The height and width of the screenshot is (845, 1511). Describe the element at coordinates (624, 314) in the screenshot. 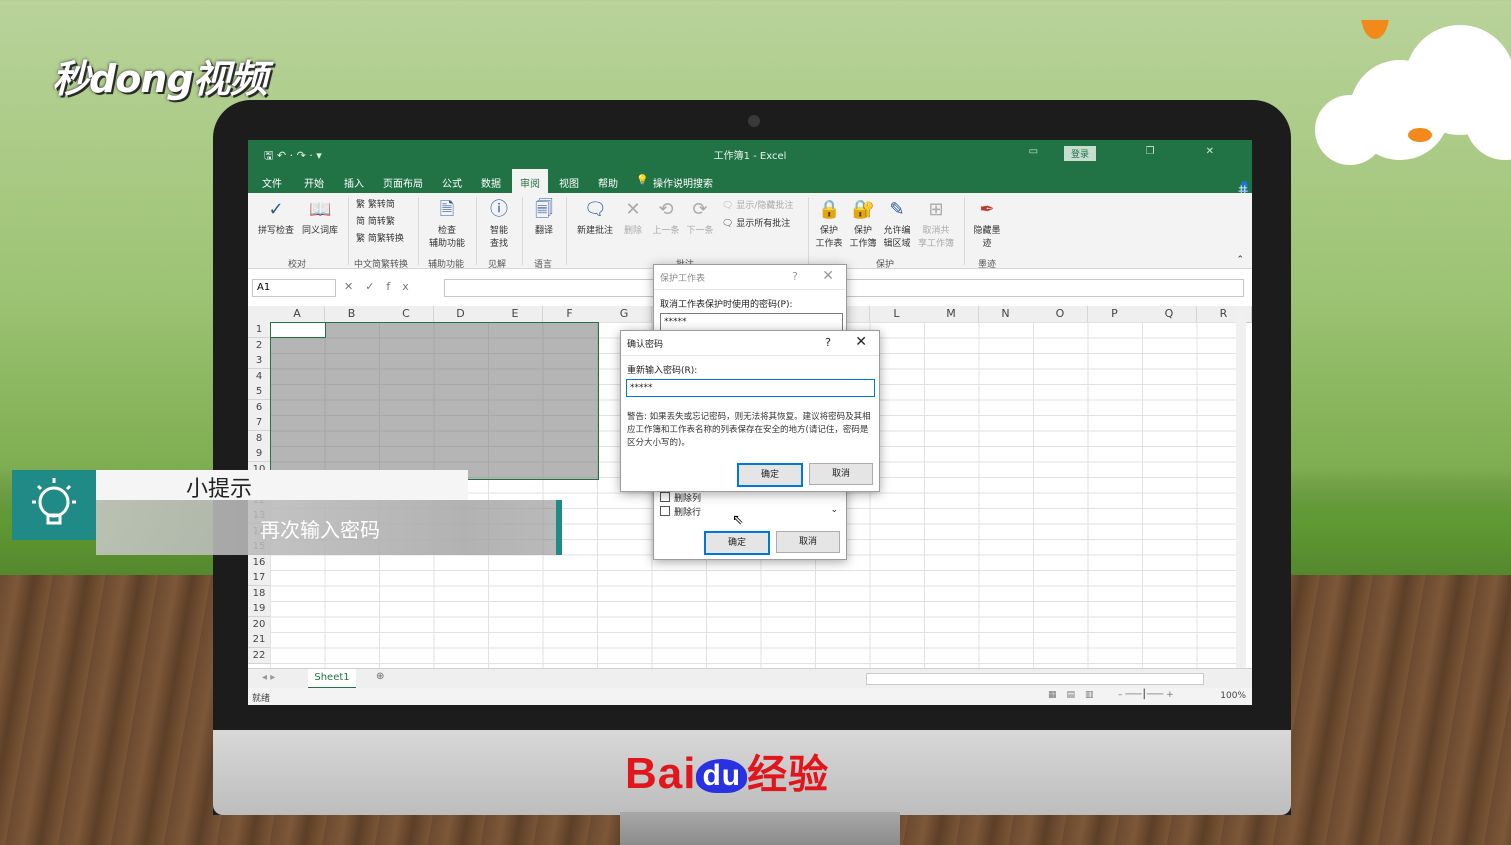

I see `column-header: G` at that location.